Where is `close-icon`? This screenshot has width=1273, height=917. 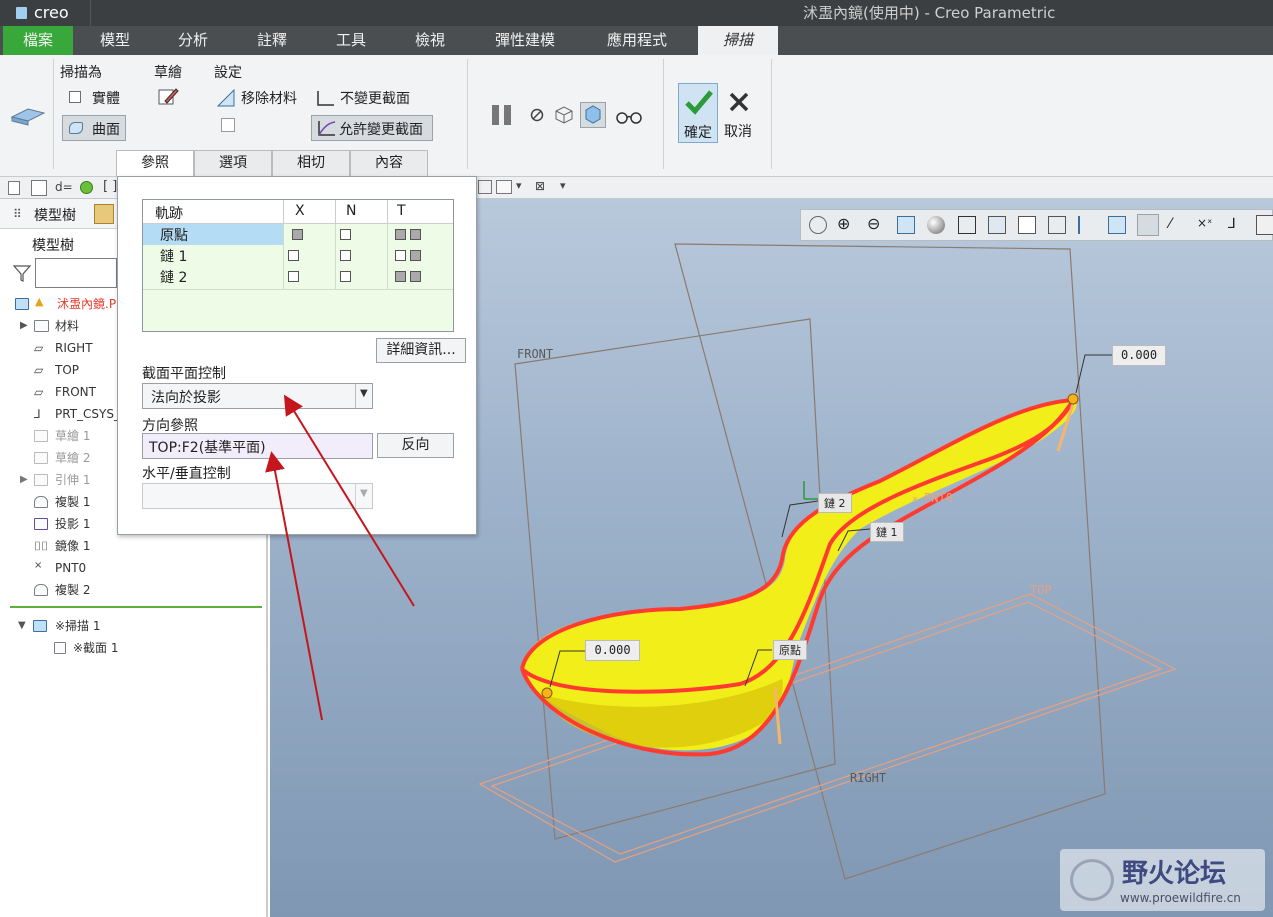
close-icon is located at coordinates (739, 102).